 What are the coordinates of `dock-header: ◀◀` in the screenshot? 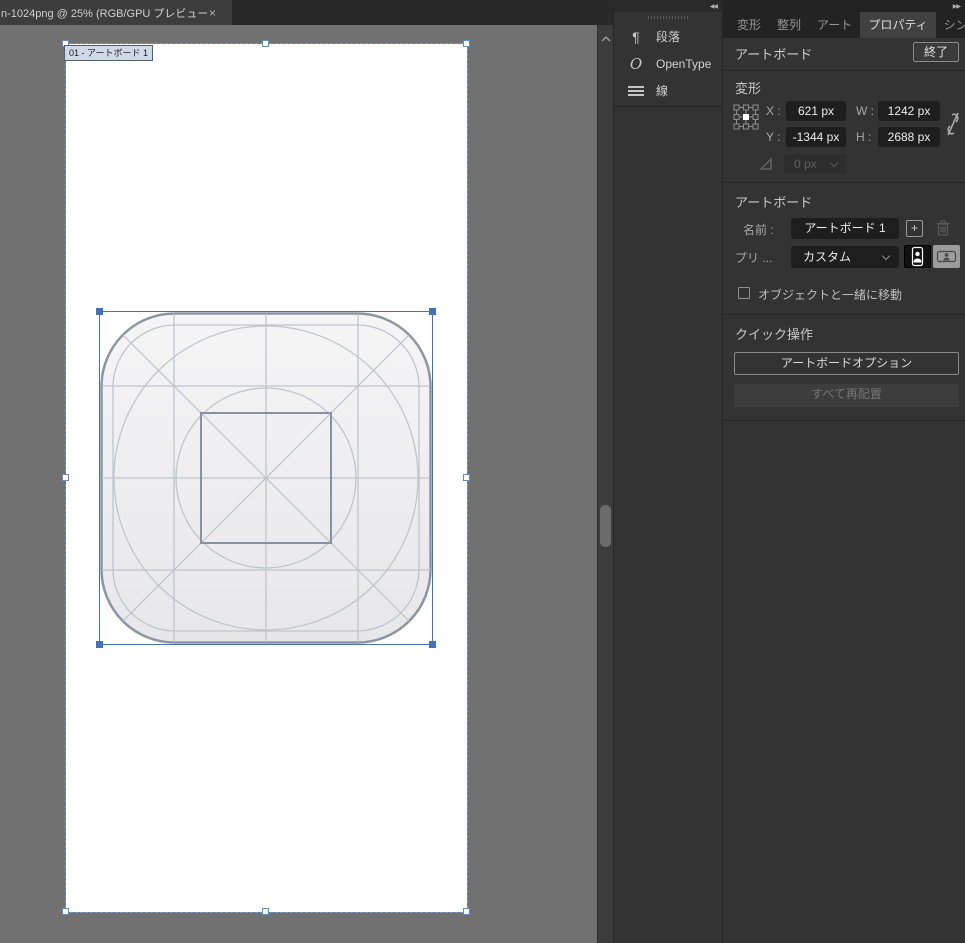 It's located at (668, 6).